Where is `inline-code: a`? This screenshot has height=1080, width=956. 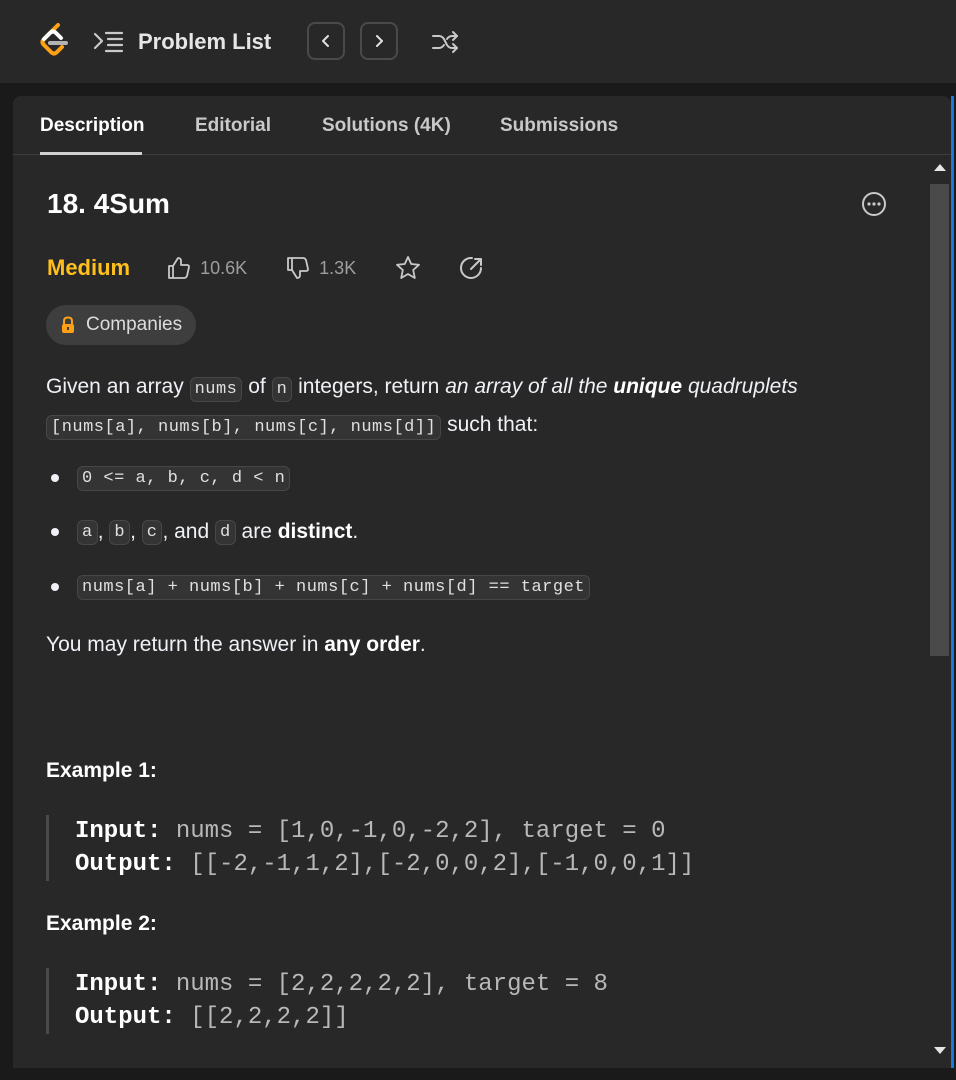
inline-code: a is located at coordinates (87, 532).